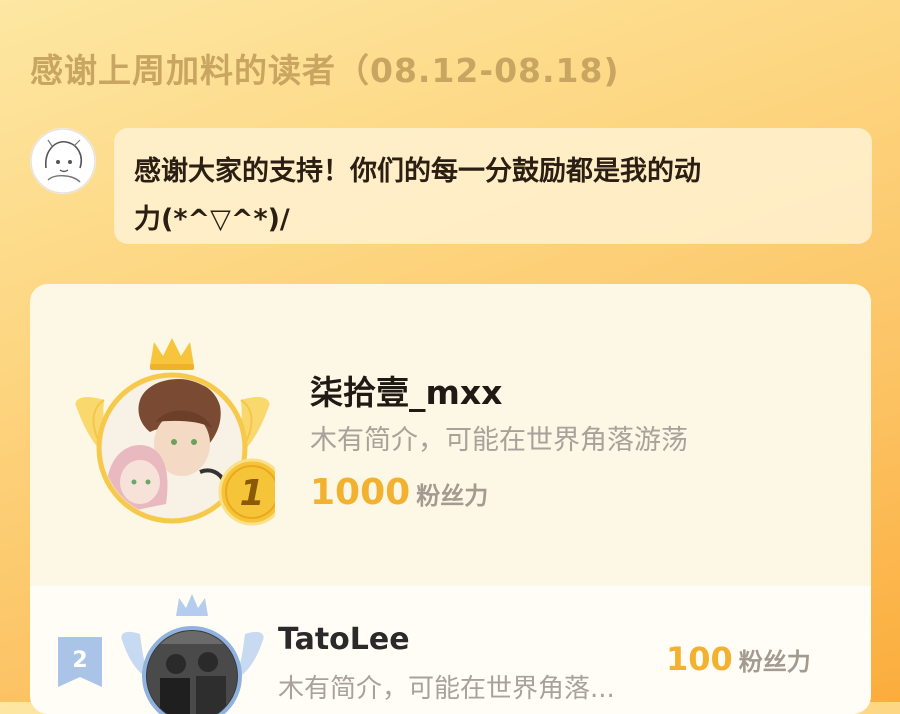 Image resolution: width=900 pixels, height=714 pixels. I want to click on rank-2-number: 2, so click(79, 660).